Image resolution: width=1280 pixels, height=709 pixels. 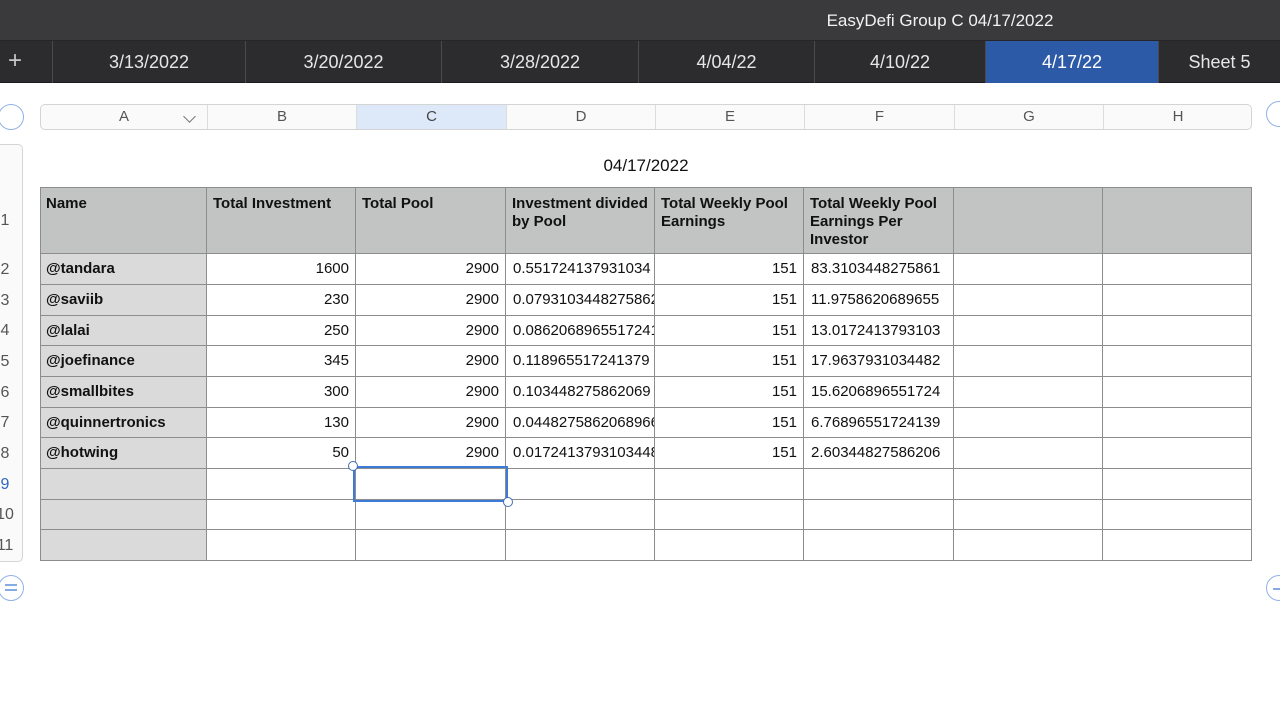 What do you see at coordinates (1029, 117) in the screenshot?
I see `column-header: G` at bounding box center [1029, 117].